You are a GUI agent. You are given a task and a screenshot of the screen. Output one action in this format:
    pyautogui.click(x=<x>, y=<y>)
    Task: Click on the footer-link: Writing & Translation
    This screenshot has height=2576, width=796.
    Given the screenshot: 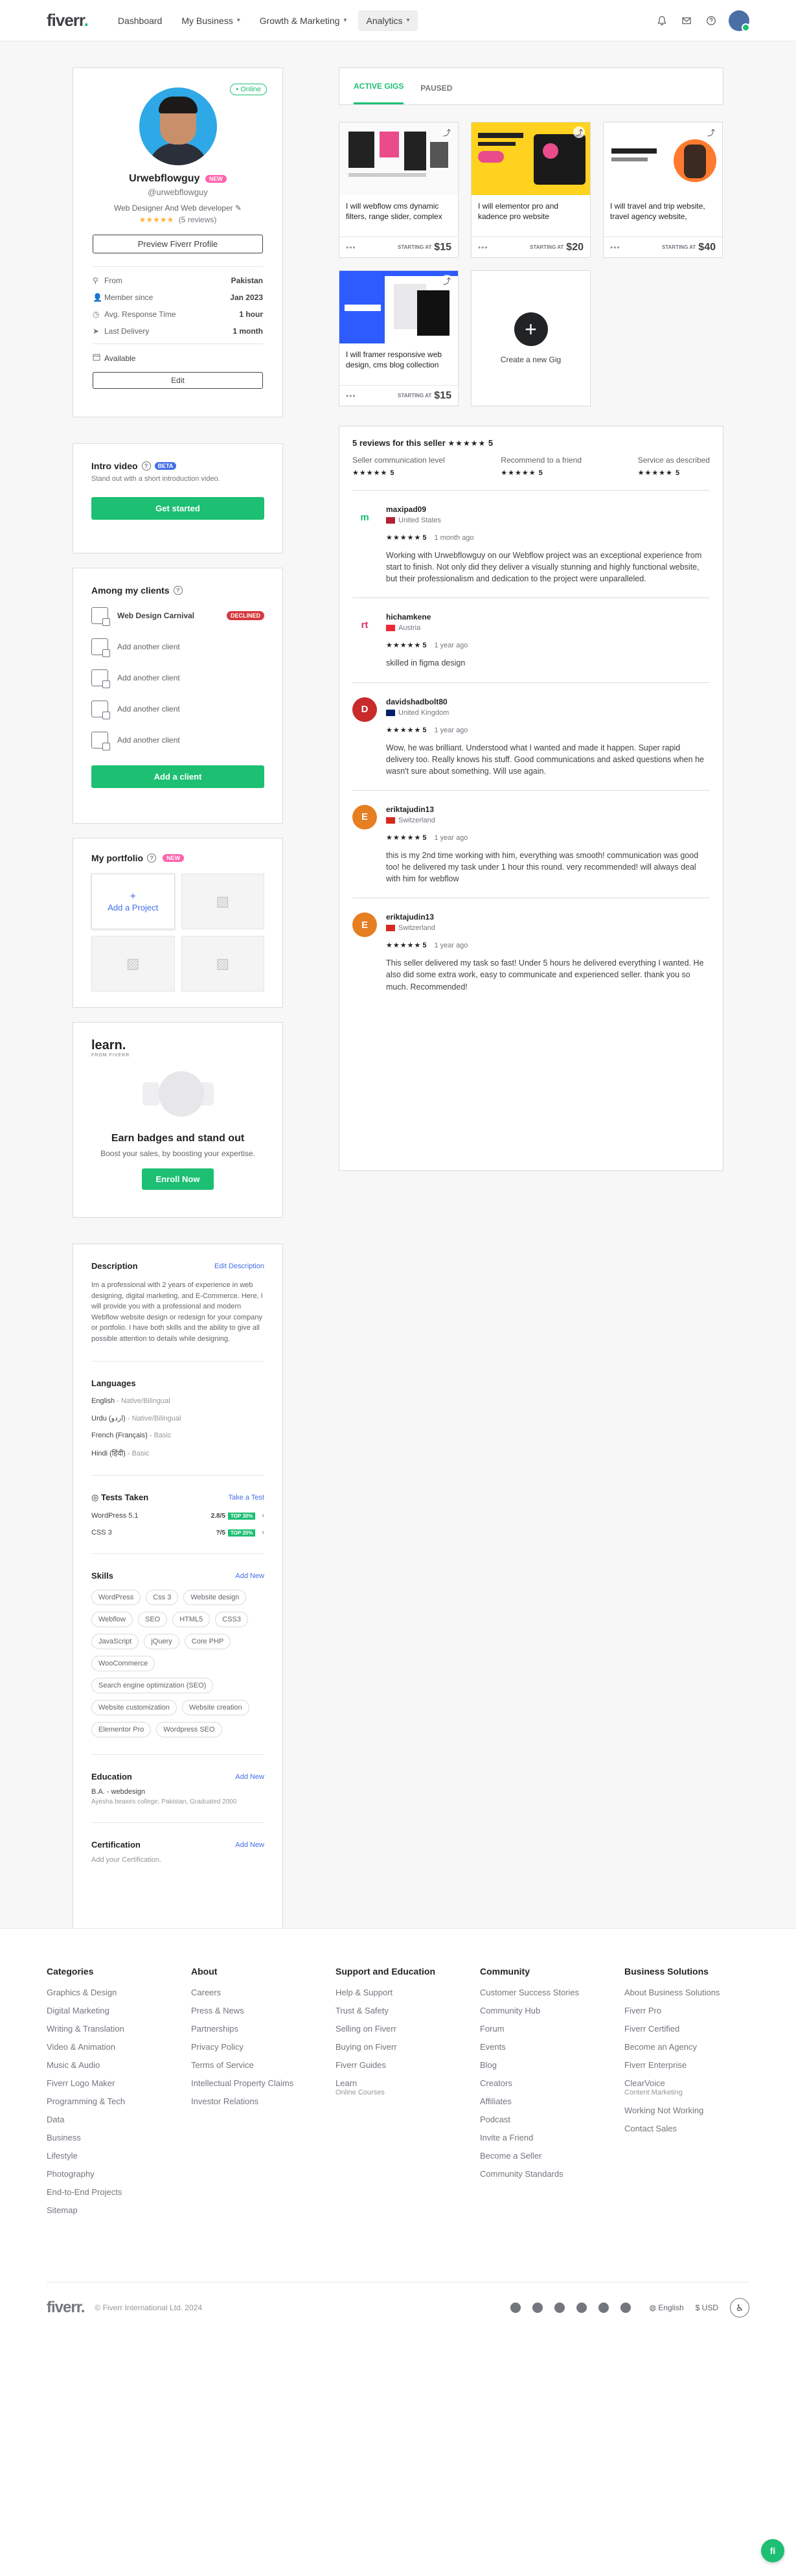 What is the action you would take?
    pyautogui.click(x=119, y=2029)
    